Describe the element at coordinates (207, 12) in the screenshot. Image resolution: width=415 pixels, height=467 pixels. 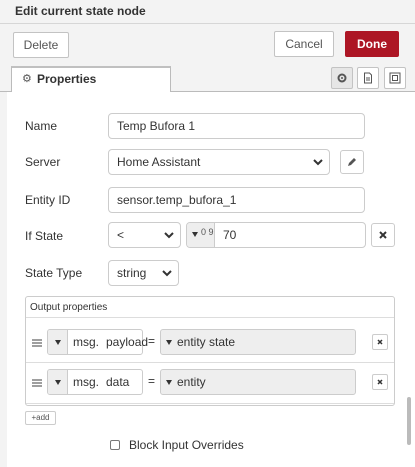
I see `dialog-header: Edit current state node` at that location.